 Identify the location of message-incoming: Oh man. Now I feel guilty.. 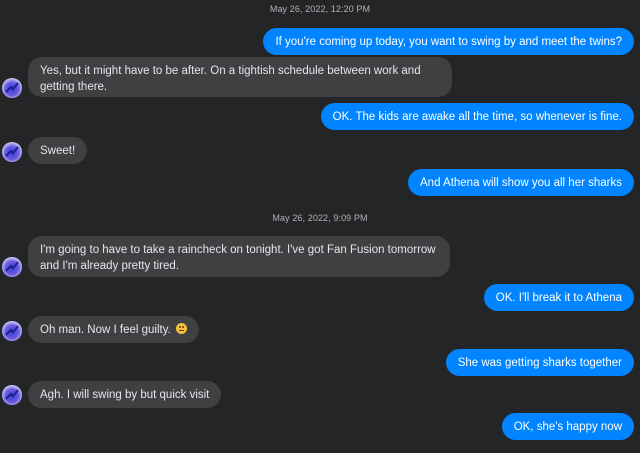
(114, 329).